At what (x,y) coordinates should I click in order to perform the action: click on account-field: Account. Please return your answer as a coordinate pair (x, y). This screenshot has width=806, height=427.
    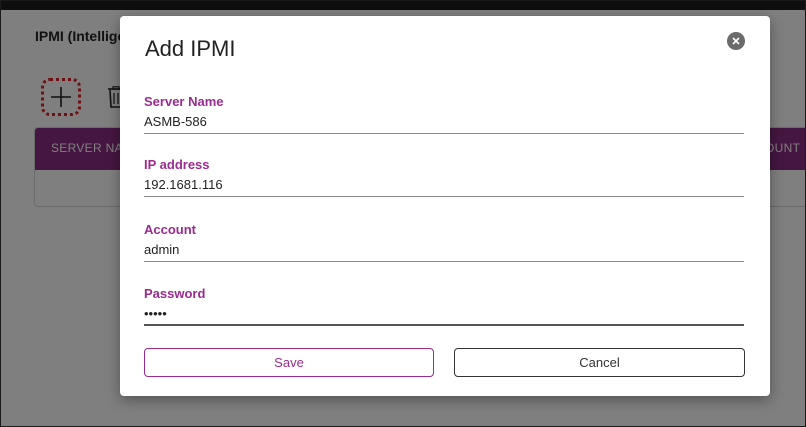
    Looking at the image, I should click on (444, 242).